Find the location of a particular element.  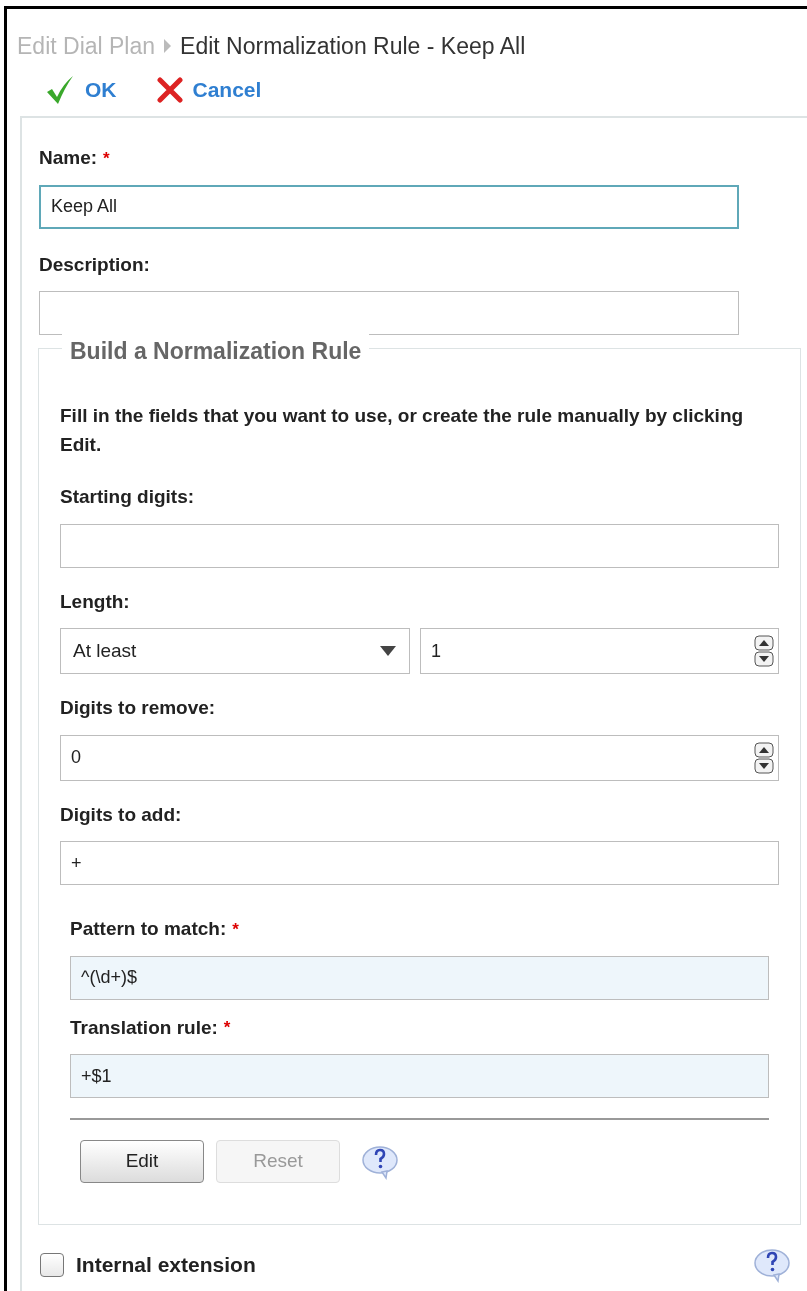

number-field: 0 is located at coordinates (419, 757).